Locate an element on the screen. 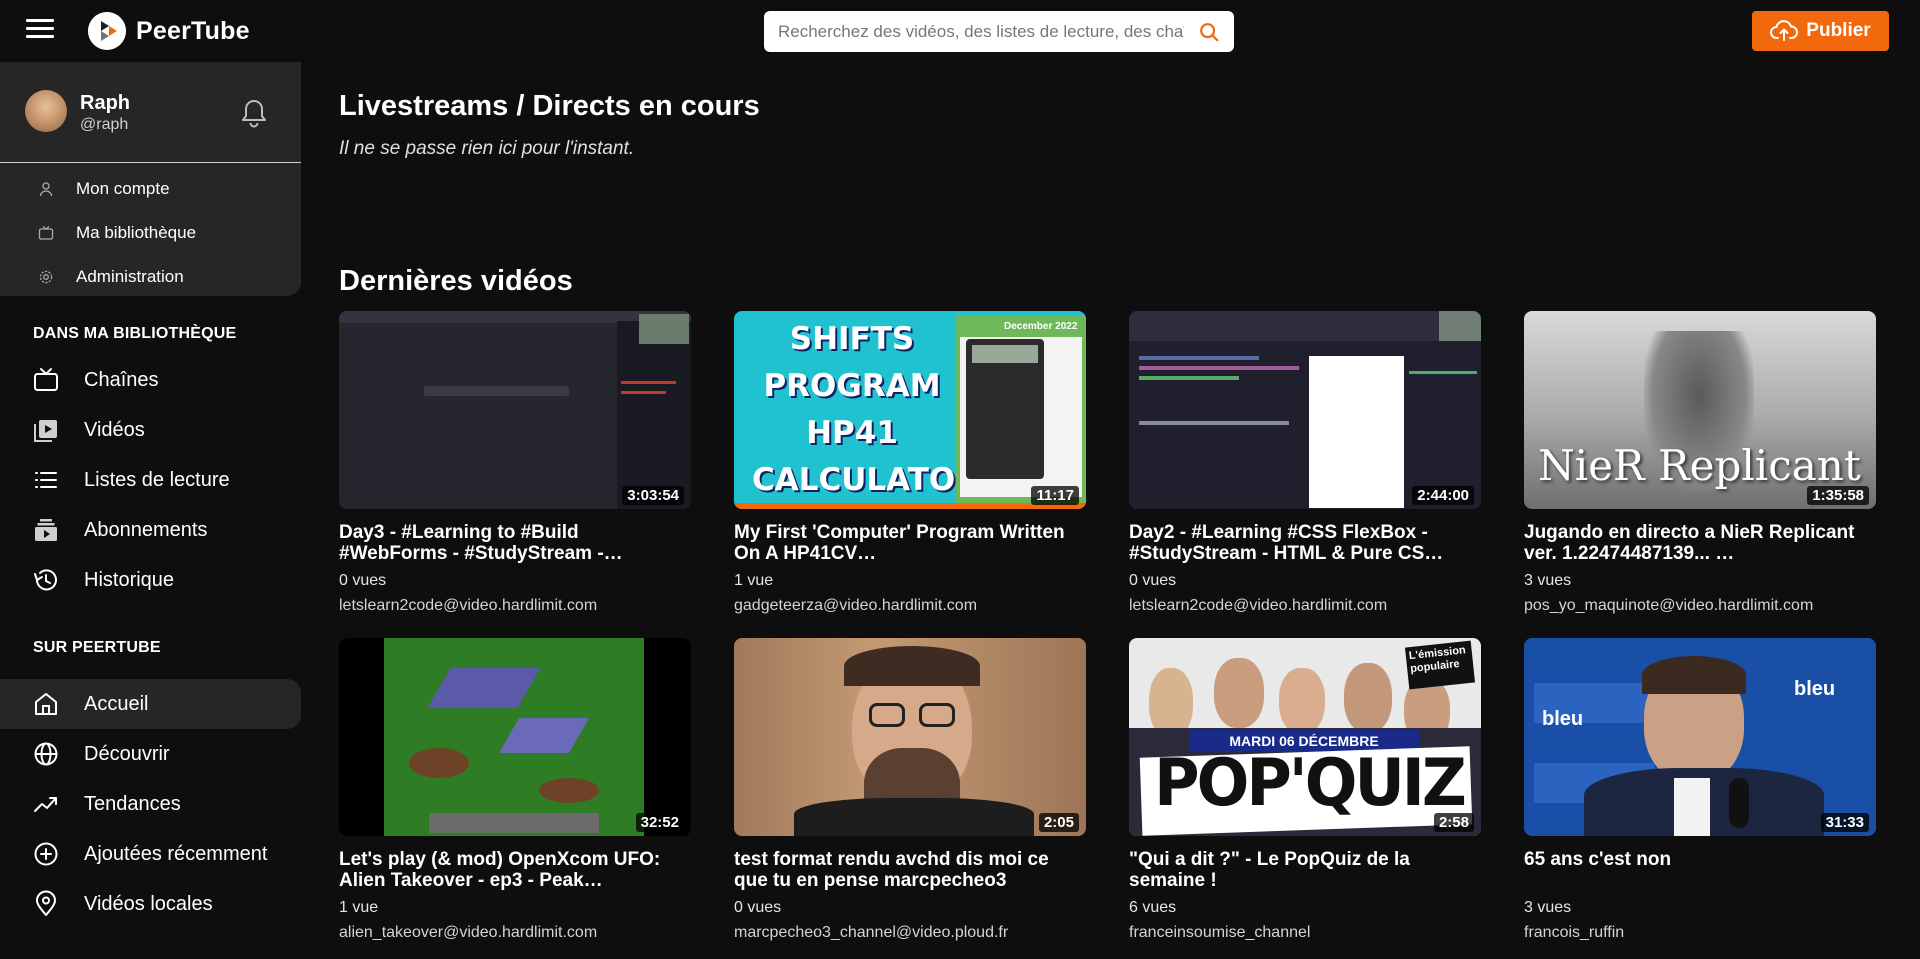 The width and height of the screenshot is (1920, 959). video-views: 3 vues is located at coordinates (1548, 907).